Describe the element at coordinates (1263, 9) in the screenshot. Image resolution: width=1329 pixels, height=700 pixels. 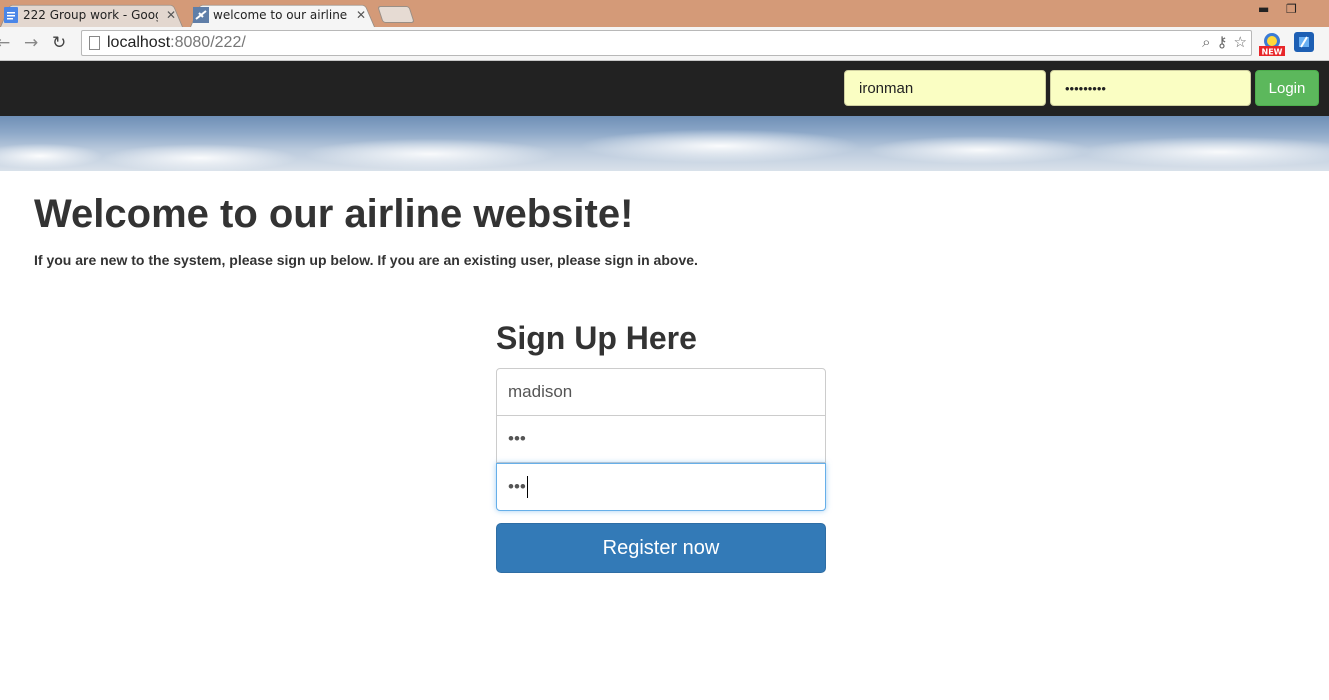
I see `minimize-icon: ▬` at that location.